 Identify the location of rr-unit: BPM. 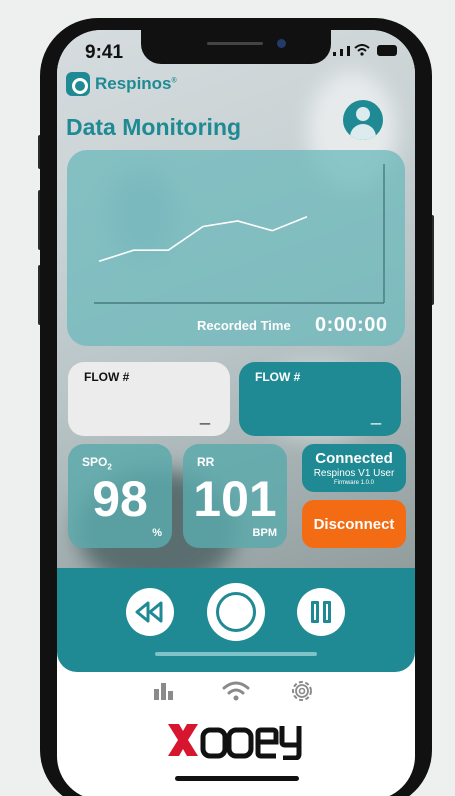
(264, 533).